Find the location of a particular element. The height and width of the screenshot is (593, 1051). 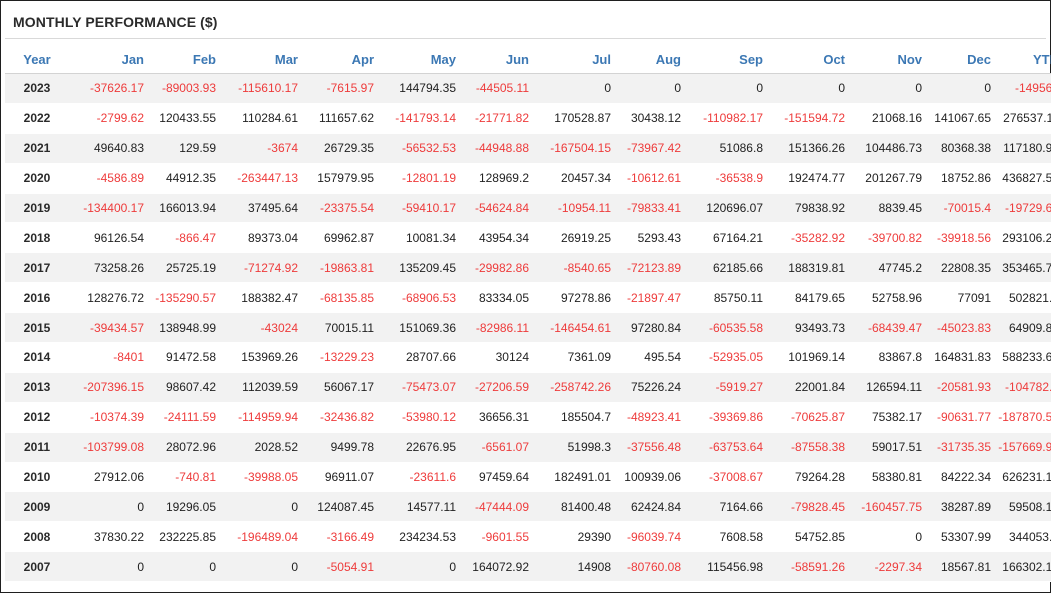

value-cell-jun: -47444.09 is located at coordinates (498, 507).